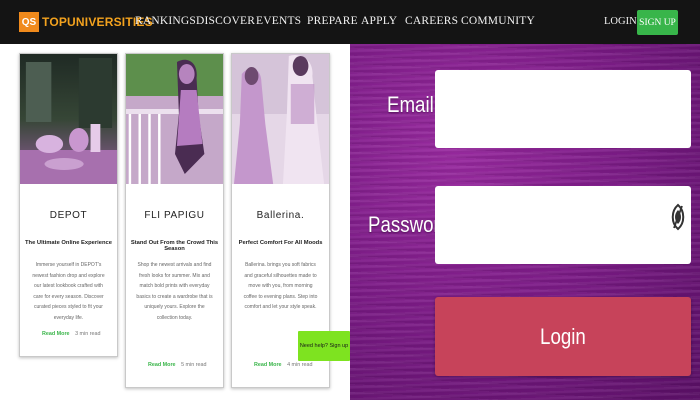 The height and width of the screenshot is (400, 700). I want to click on nav-events: EVENTS, so click(278, 21).